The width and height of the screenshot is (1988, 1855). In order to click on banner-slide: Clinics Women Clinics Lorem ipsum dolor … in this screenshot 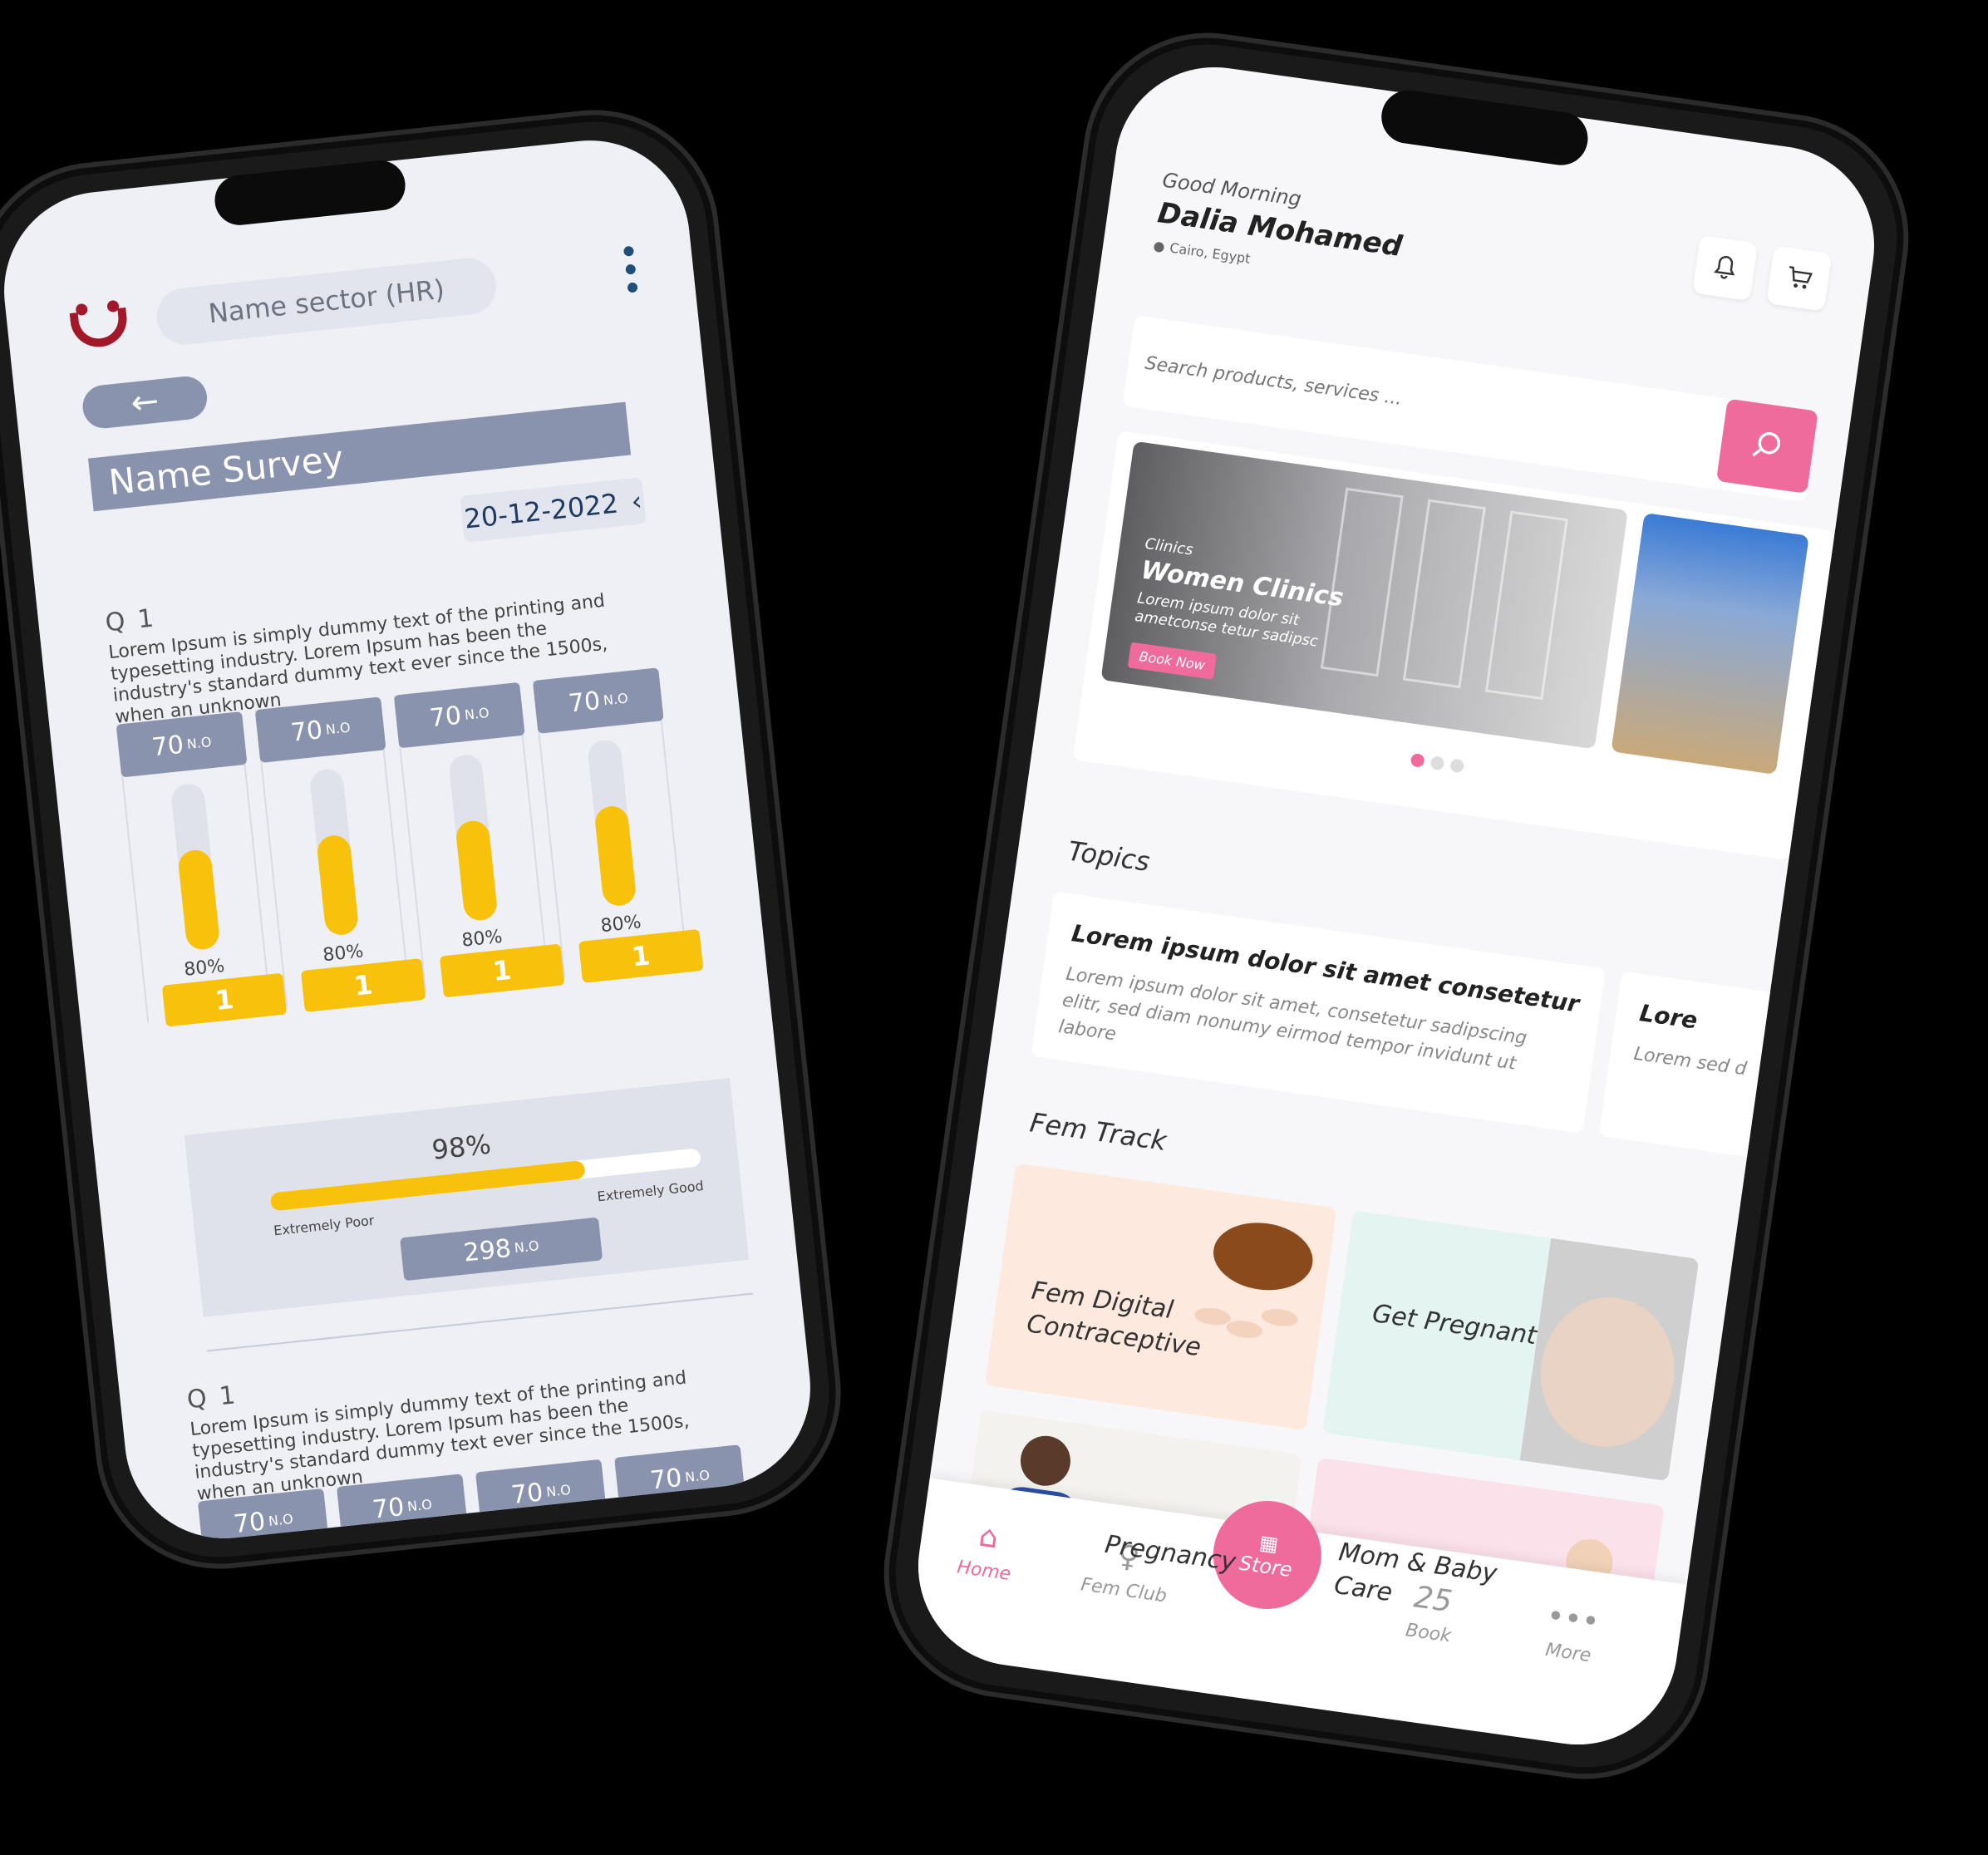, I will do `click(1364, 595)`.